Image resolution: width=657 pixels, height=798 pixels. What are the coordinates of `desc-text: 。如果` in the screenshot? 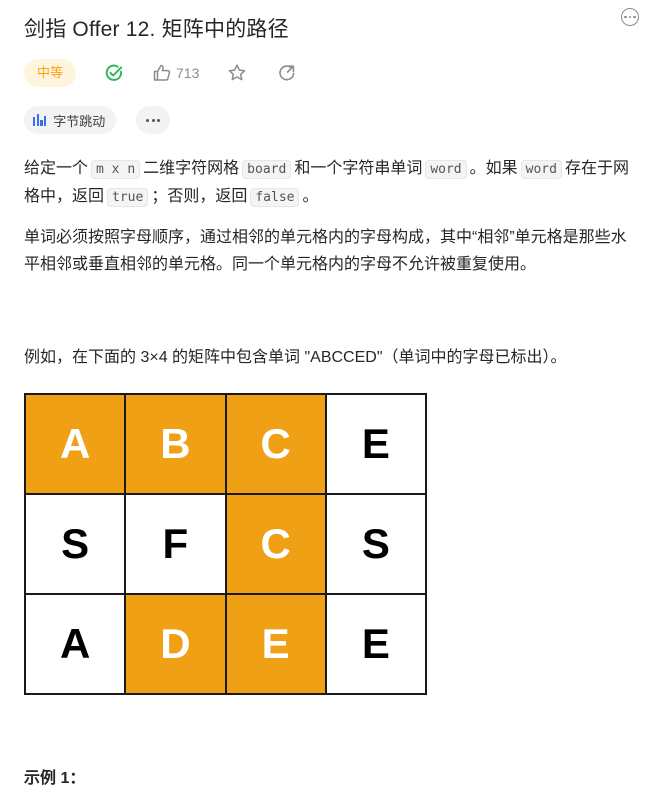 It's located at (493, 168).